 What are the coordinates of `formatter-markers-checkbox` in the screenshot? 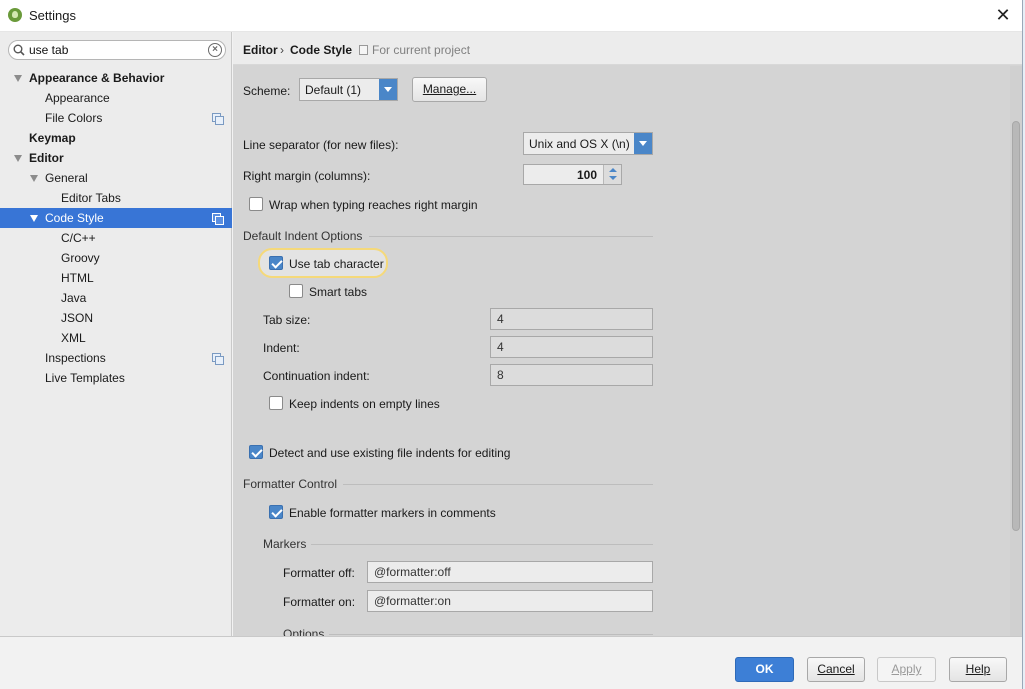 It's located at (276, 512).